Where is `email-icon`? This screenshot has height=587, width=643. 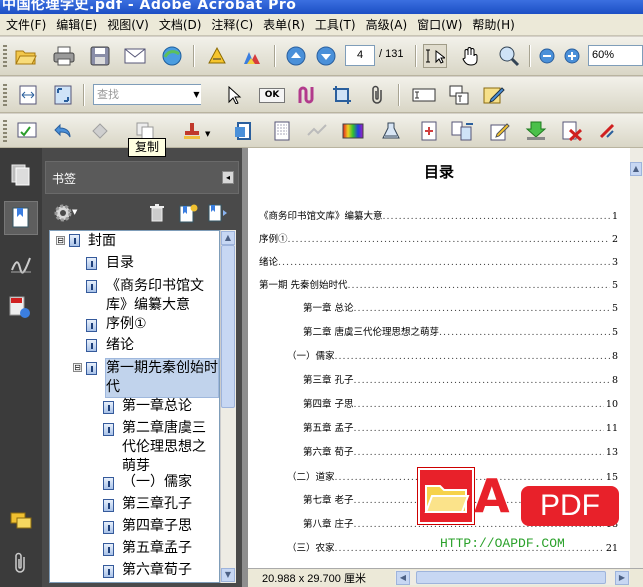
email-icon is located at coordinates (135, 56).